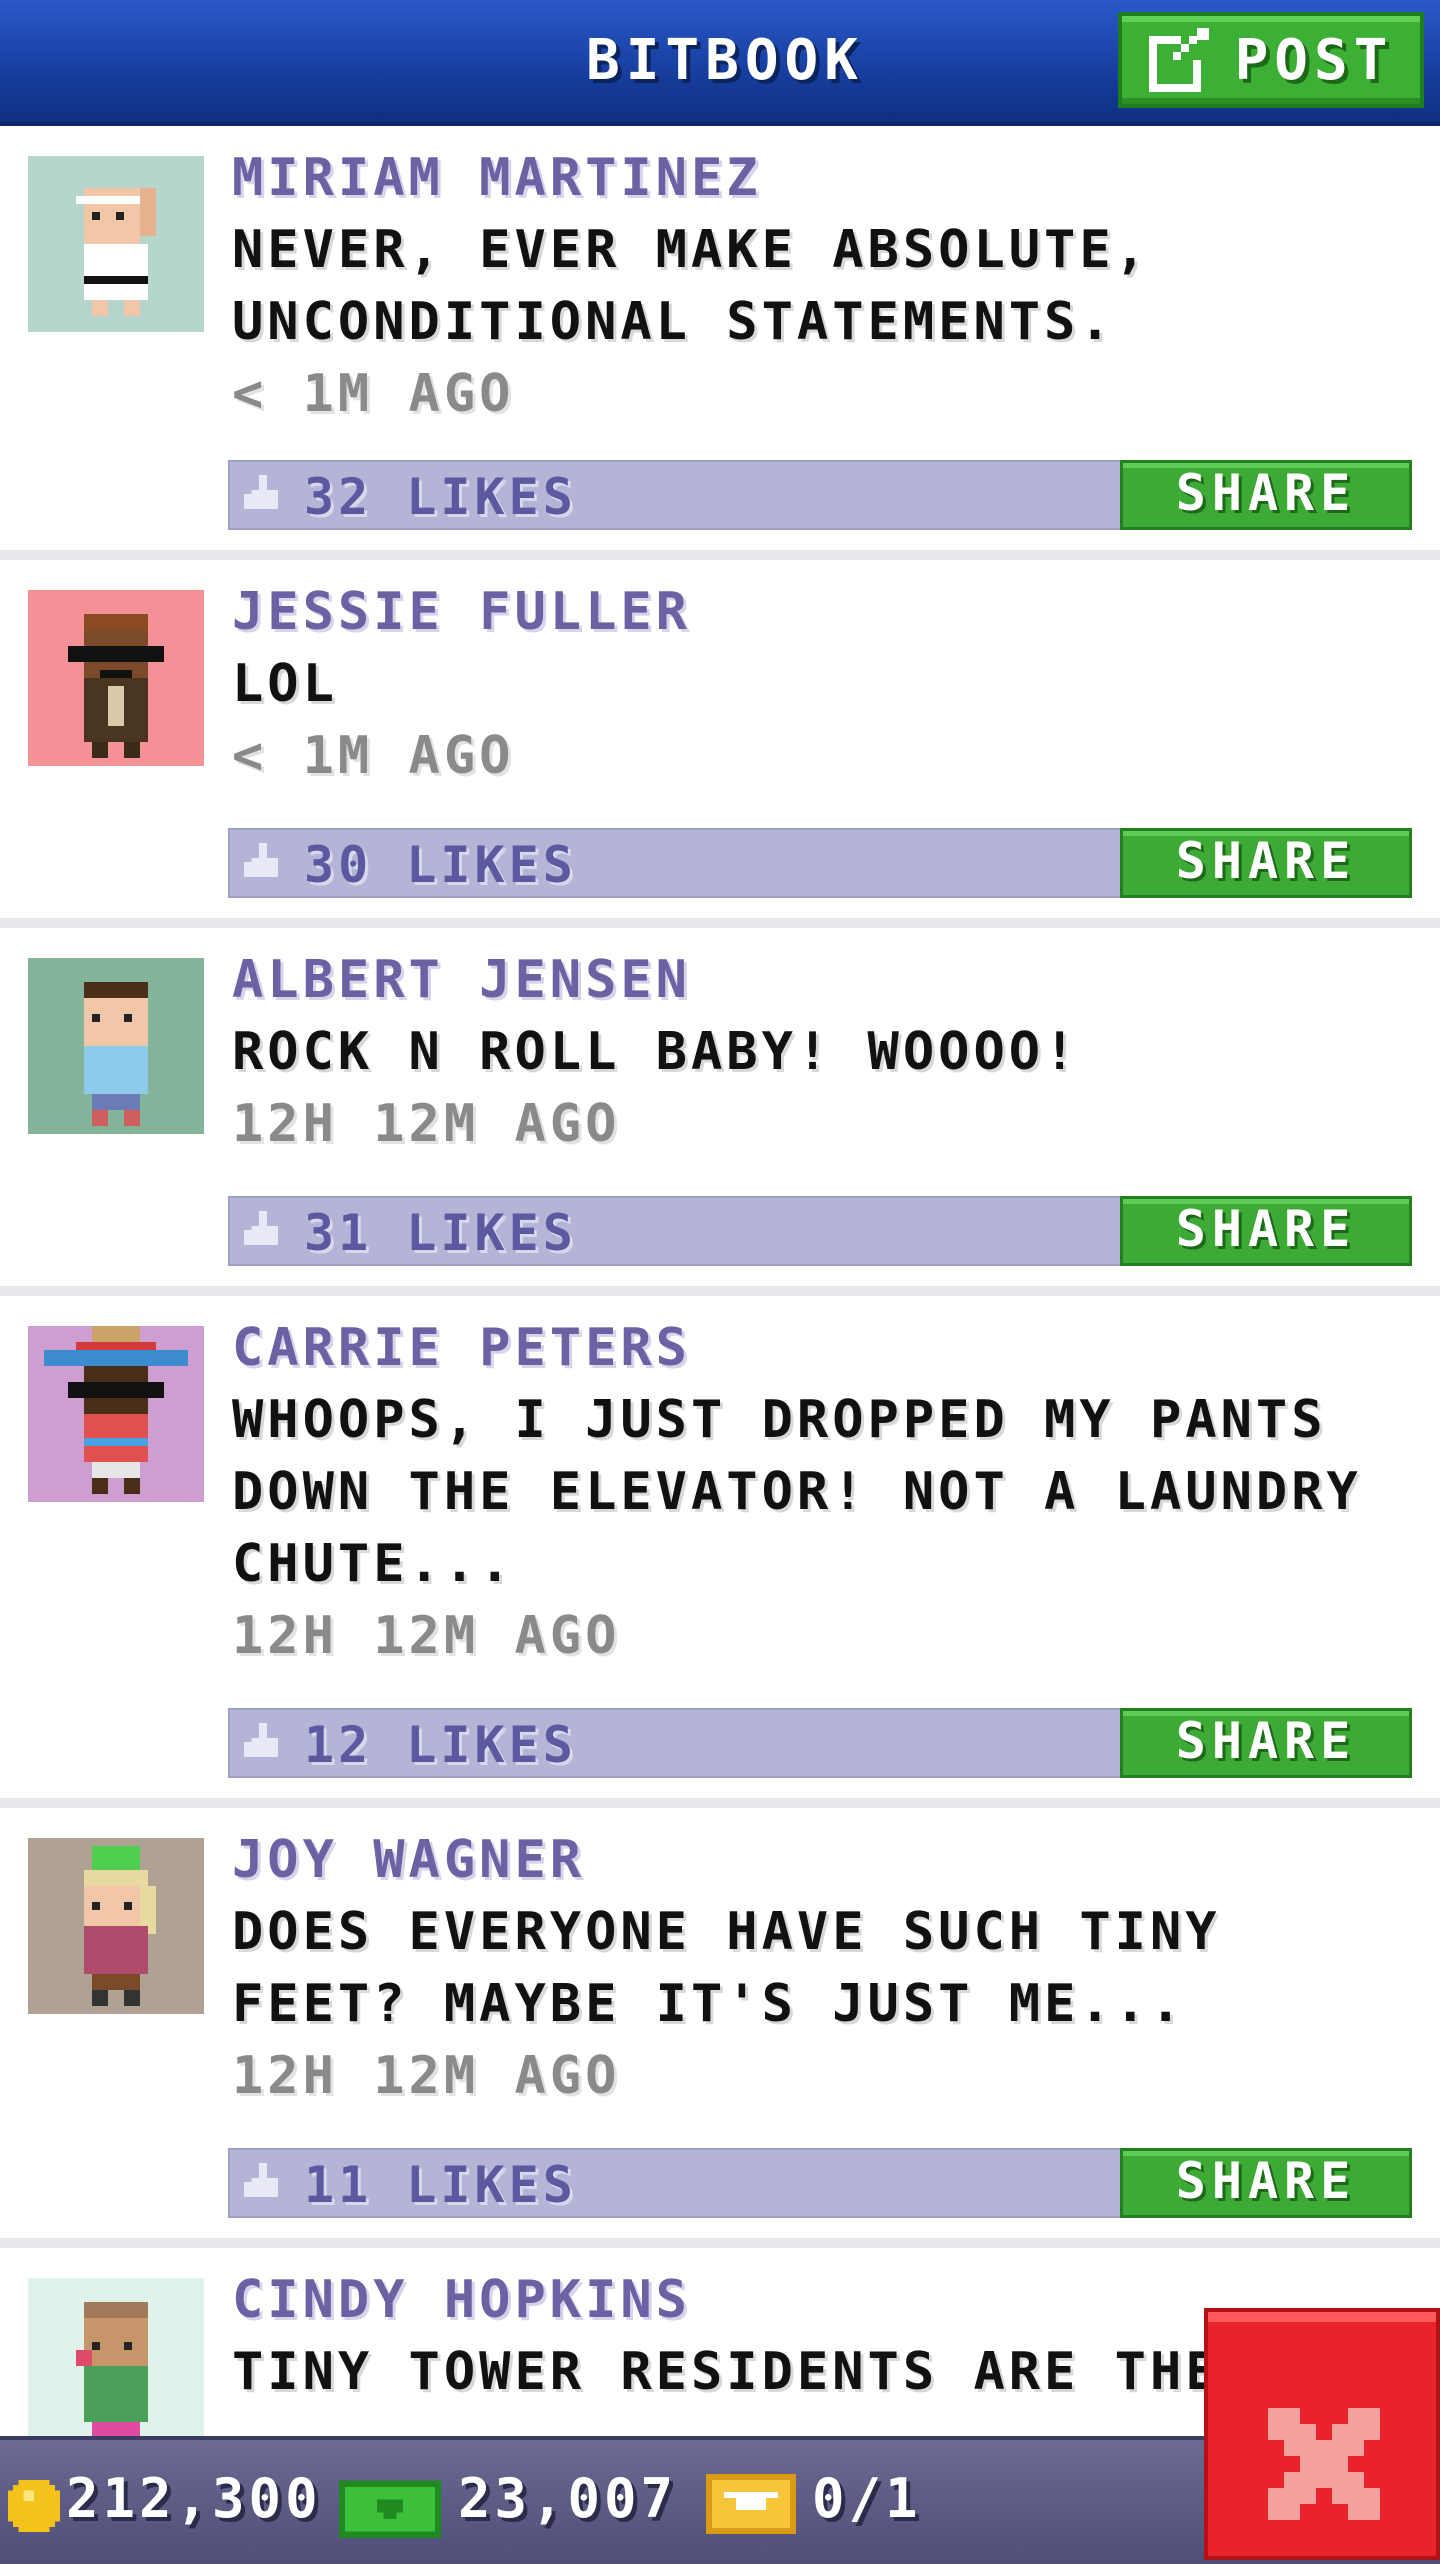  What do you see at coordinates (822, 1348) in the screenshot?
I see `post-author: CARRIE PETERS` at bounding box center [822, 1348].